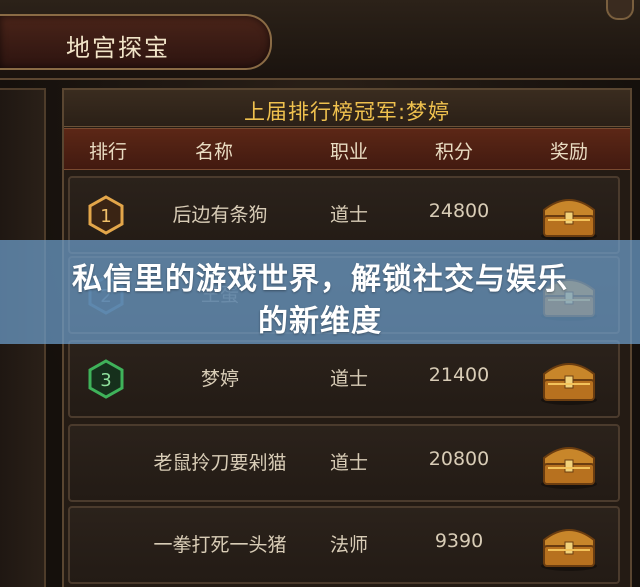 The image size is (640, 587). I want to click on rank-number: 3, so click(105, 380).